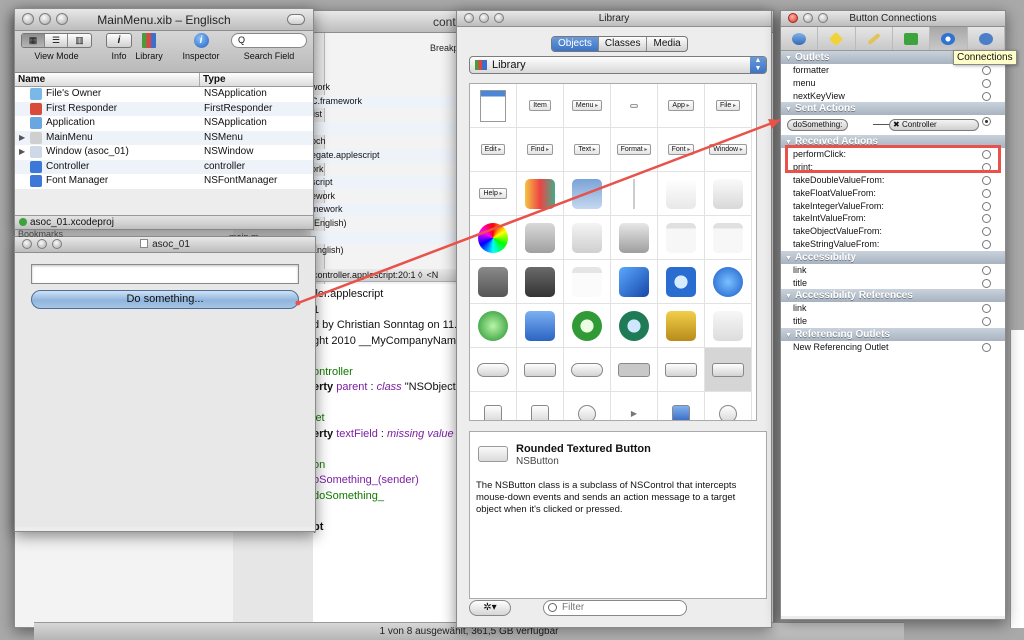 Image resolution: width=1024 pixels, height=640 pixels. I want to click on library-item: File, so click(728, 106).